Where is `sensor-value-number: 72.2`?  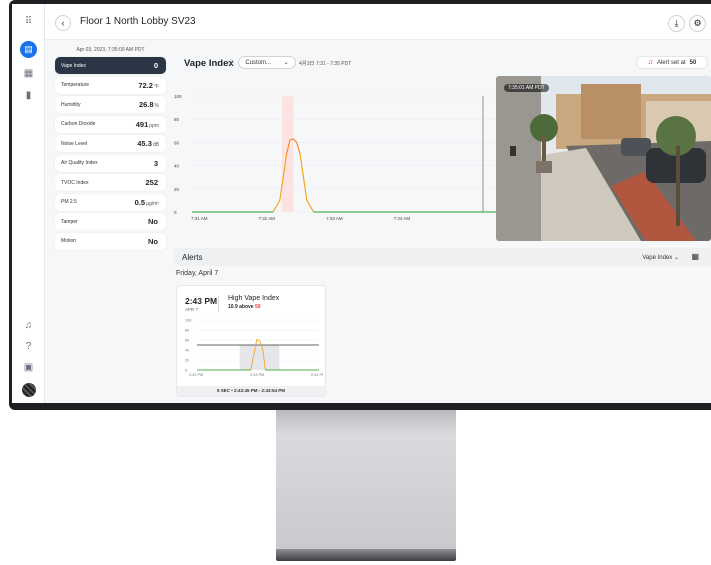
sensor-value-number: 72.2 is located at coordinates (145, 85).